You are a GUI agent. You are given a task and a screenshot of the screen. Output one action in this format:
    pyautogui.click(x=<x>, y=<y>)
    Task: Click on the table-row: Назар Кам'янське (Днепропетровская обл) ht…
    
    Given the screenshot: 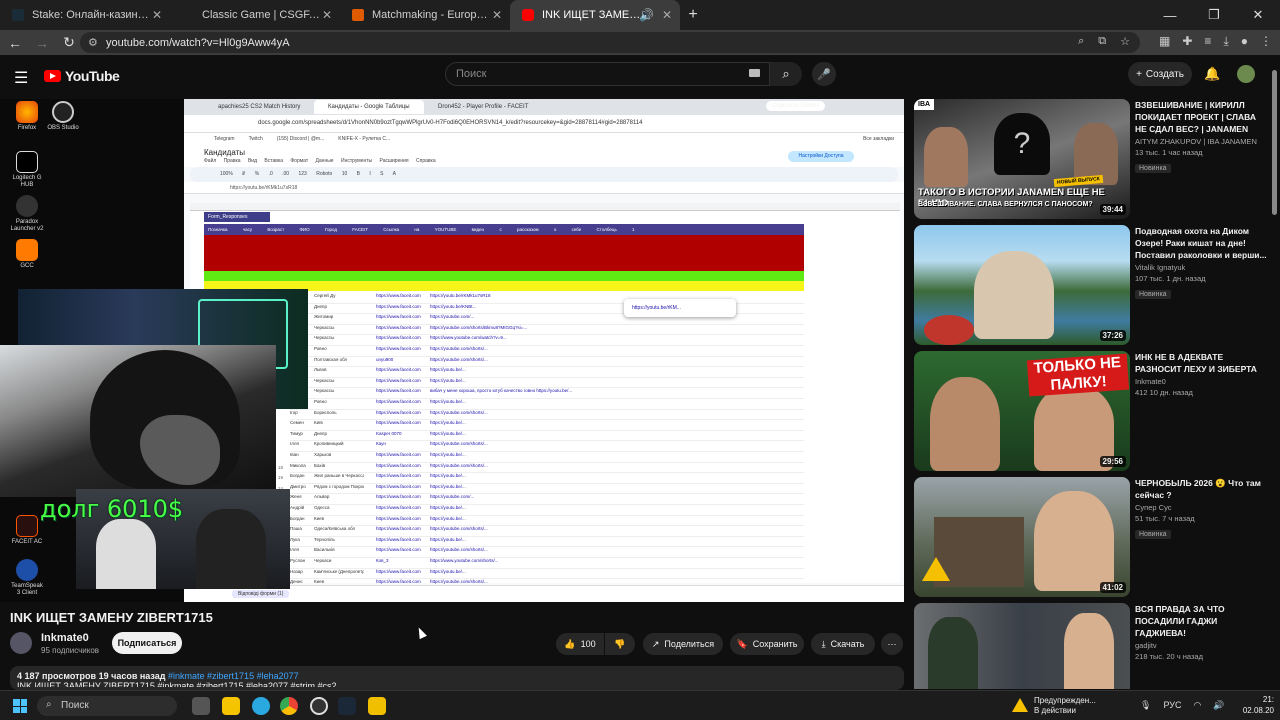 What is the action you would take?
    pyautogui.click(x=547, y=574)
    